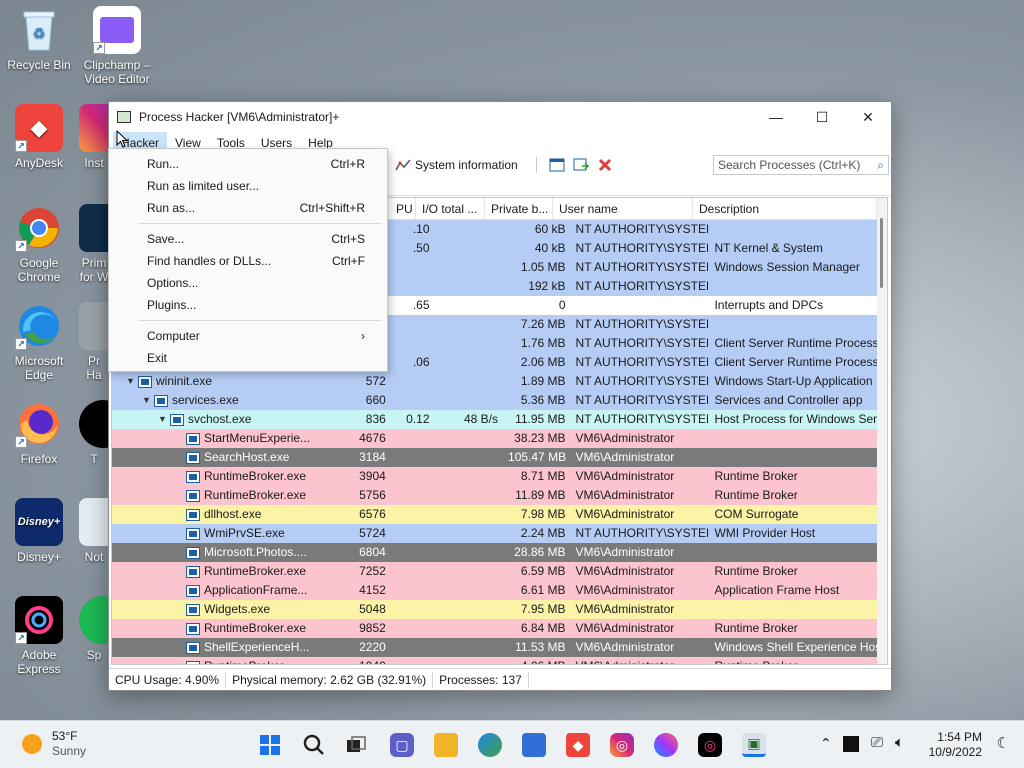  I want to click on terminate-icon, so click(605, 165).